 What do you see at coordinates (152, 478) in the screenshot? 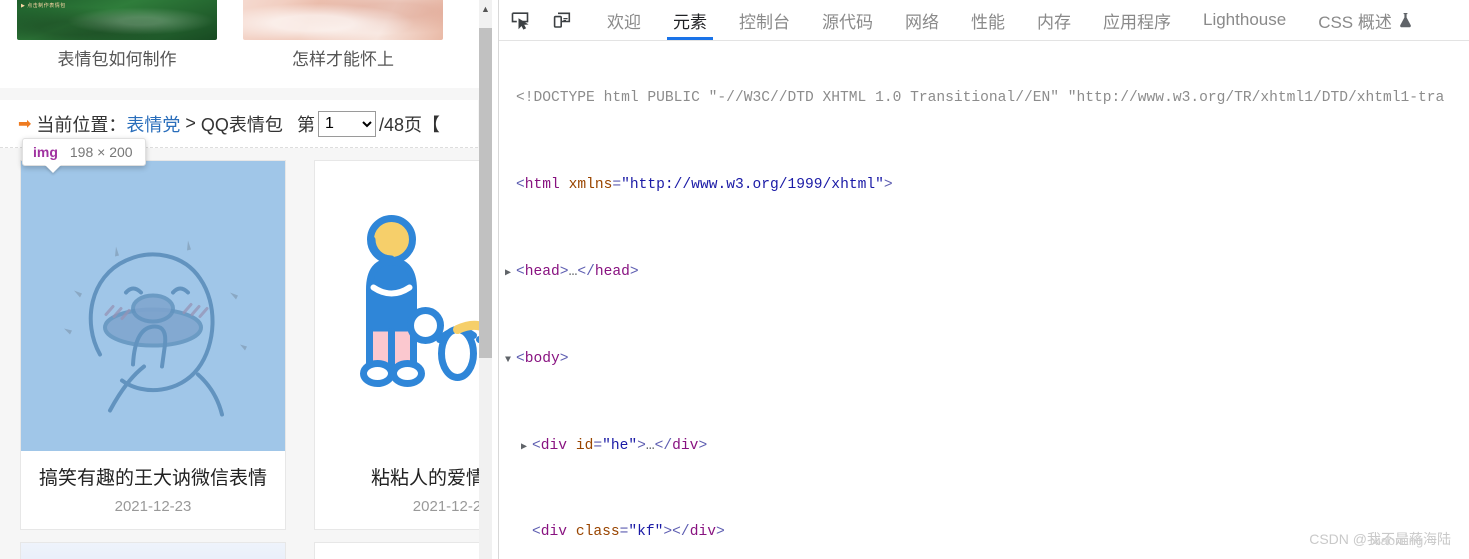
I see `card-title: 搞笑有趣的王大讷微信表情` at bounding box center [152, 478].